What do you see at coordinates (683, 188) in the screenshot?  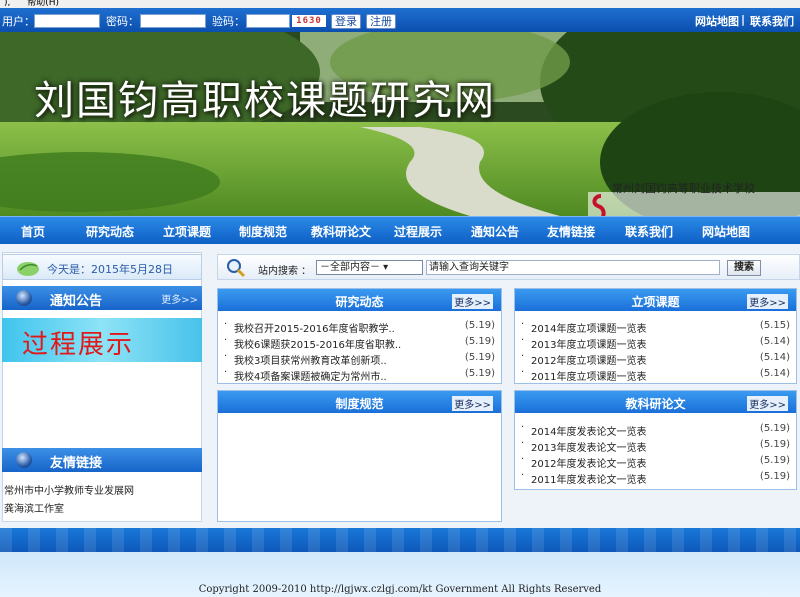 I see `school-name: 常州刘国钧高等职业技术学校` at bounding box center [683, 188].